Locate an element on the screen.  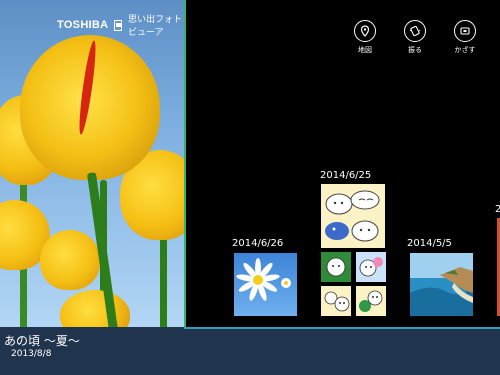
coast-image is located at coordinates (441, 284).